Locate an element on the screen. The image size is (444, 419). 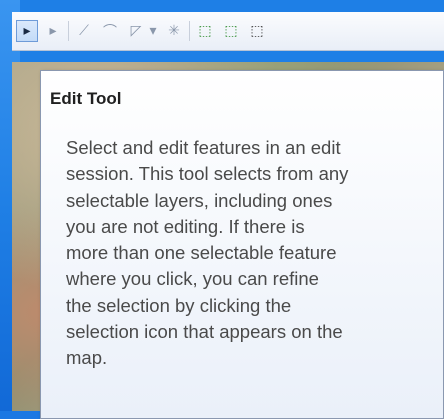
end-point-arc-icon: ⌒ is located at coordinates (110, 32).